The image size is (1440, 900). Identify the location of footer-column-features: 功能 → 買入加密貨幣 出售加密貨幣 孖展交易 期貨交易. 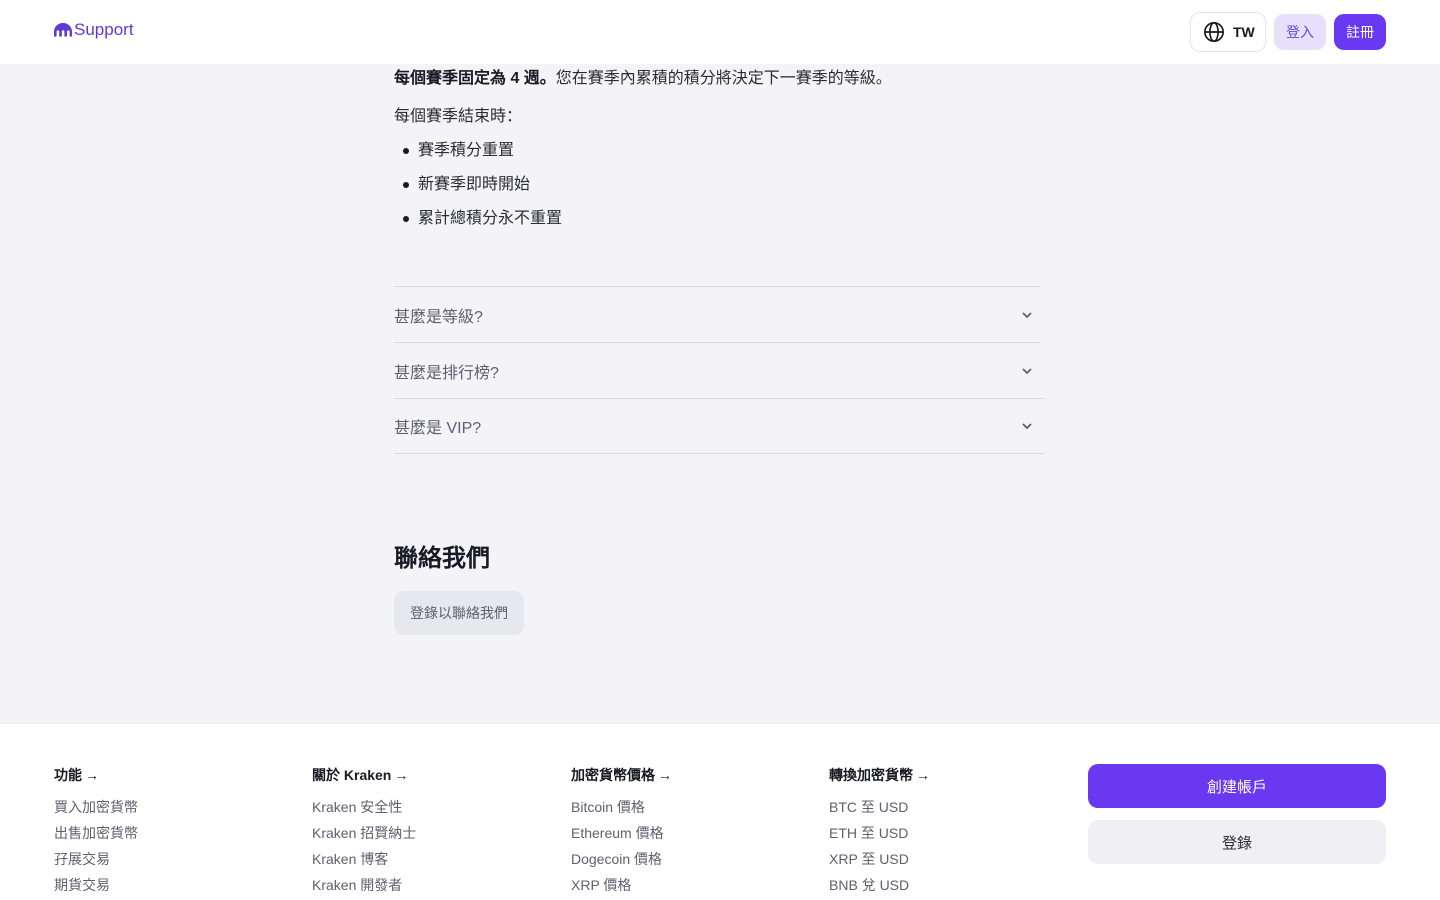
(96, 833).